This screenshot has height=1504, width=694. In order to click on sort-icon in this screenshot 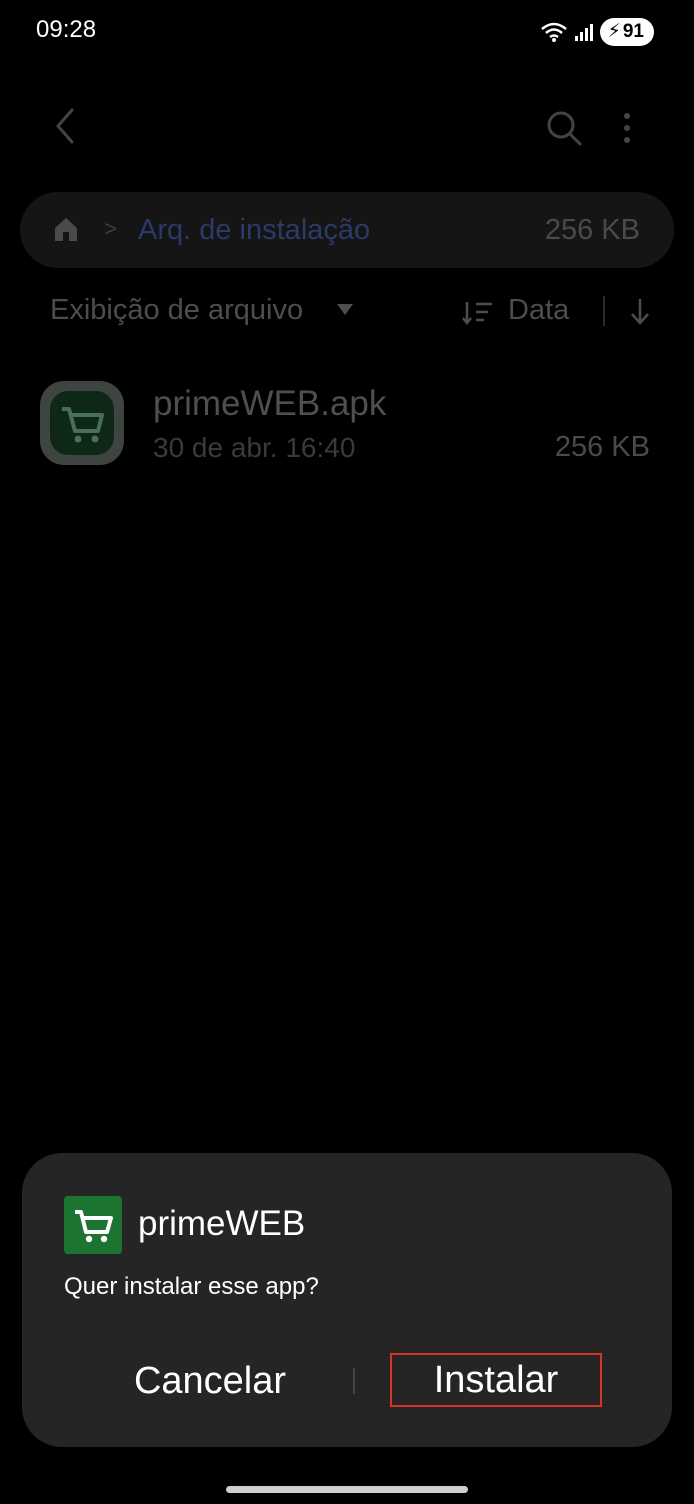, I will do `click(478, 312)`.